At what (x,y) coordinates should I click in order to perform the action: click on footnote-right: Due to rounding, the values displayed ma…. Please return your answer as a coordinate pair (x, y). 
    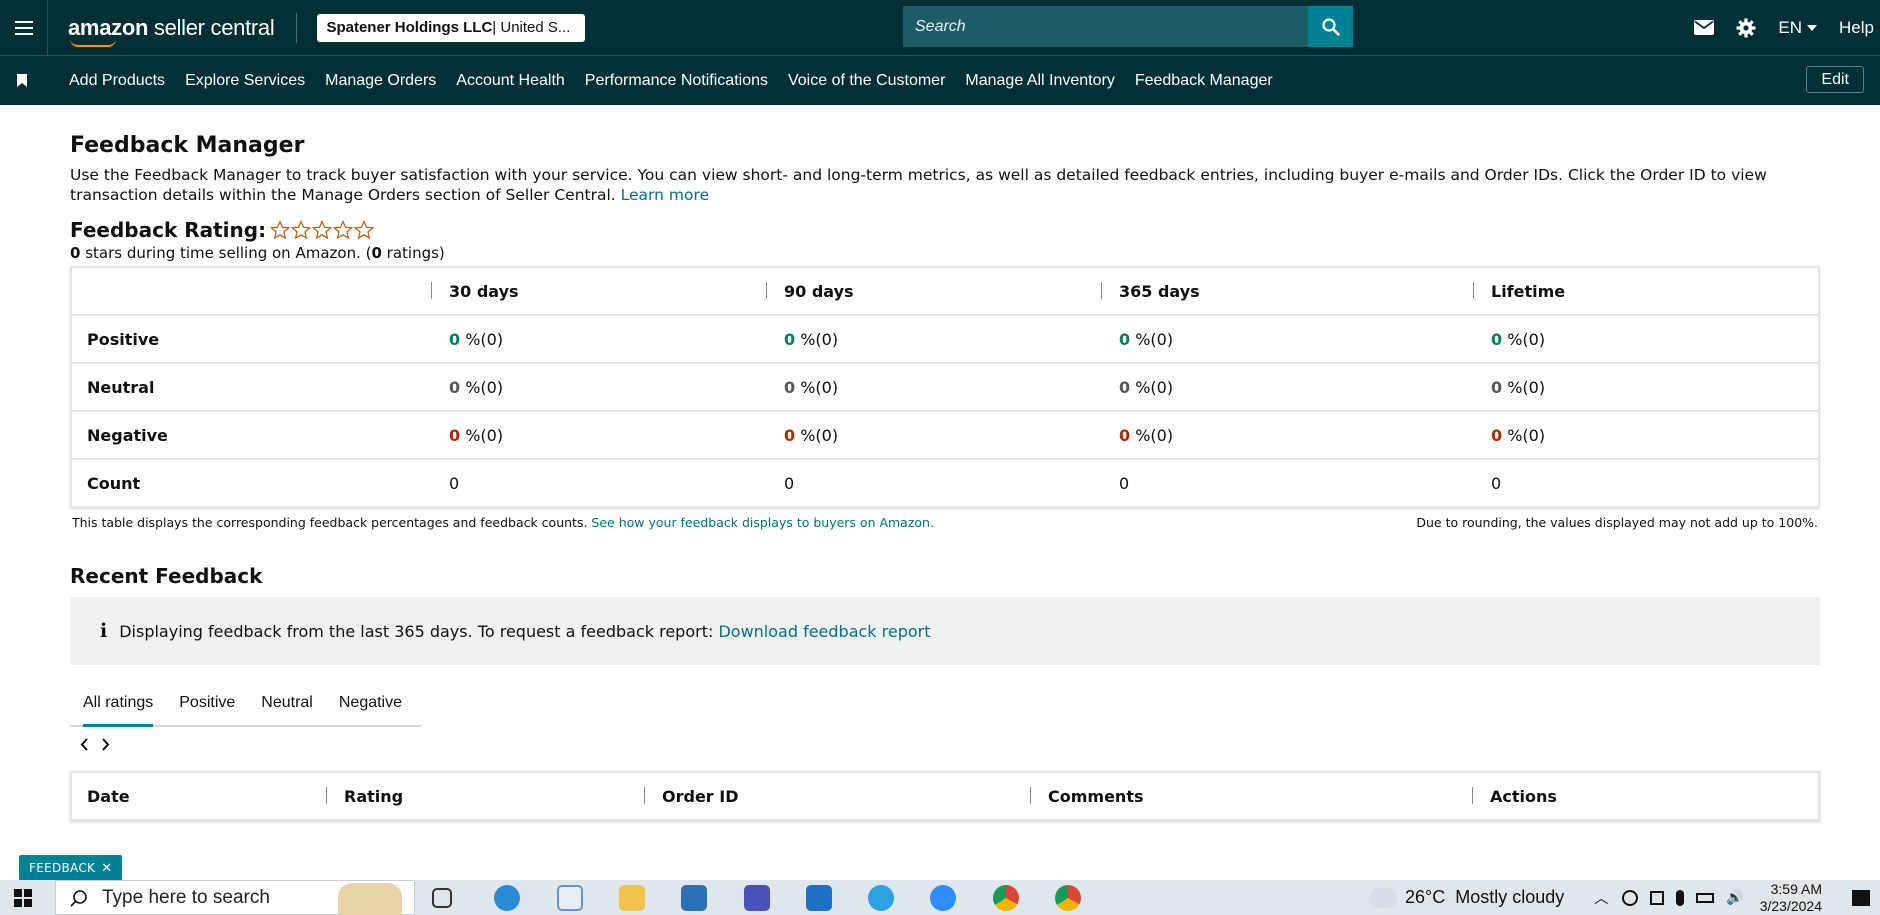
    Looking at the image, I should click on (1617, 522).